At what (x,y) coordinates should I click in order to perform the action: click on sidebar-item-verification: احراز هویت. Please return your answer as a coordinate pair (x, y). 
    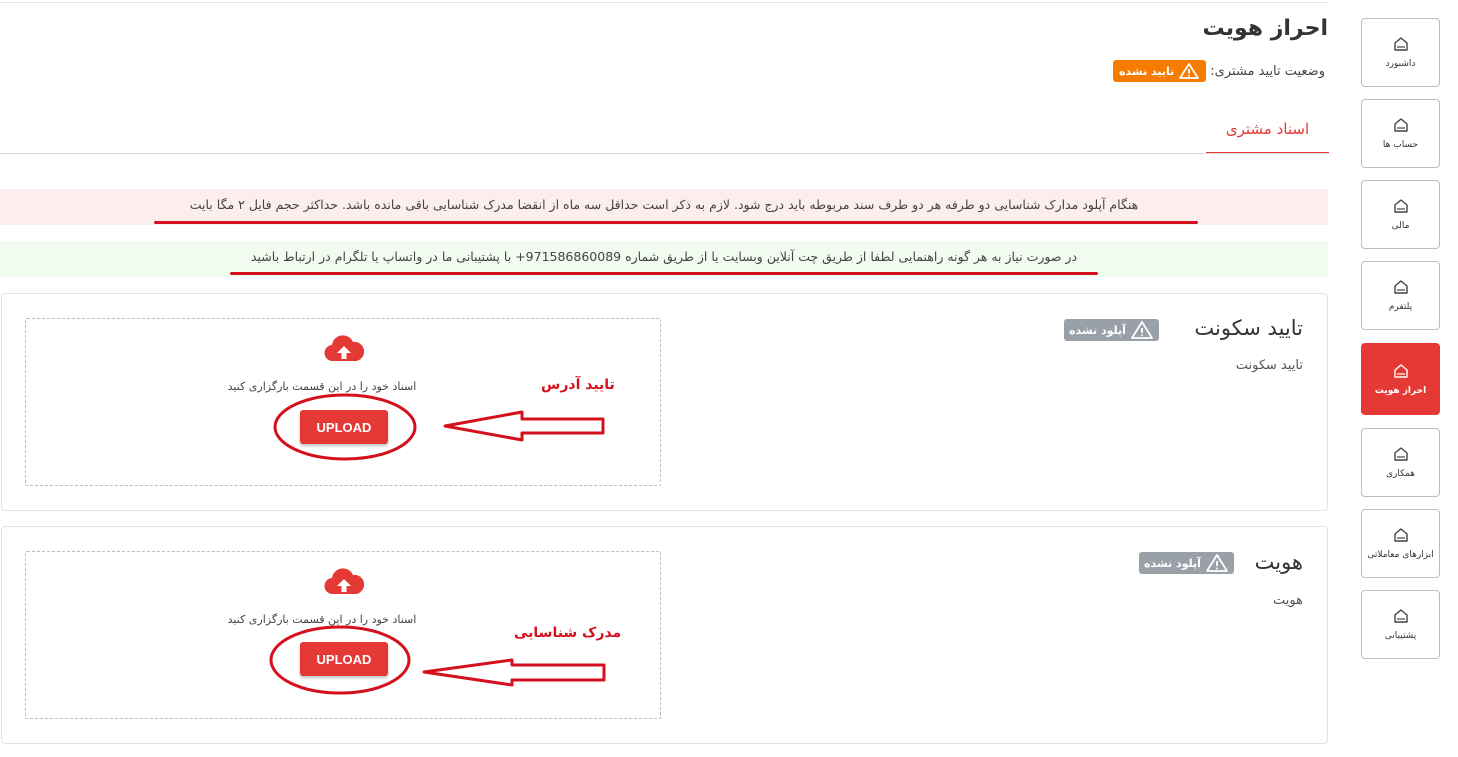
    Looking at the image, I should click on (1400, 379).